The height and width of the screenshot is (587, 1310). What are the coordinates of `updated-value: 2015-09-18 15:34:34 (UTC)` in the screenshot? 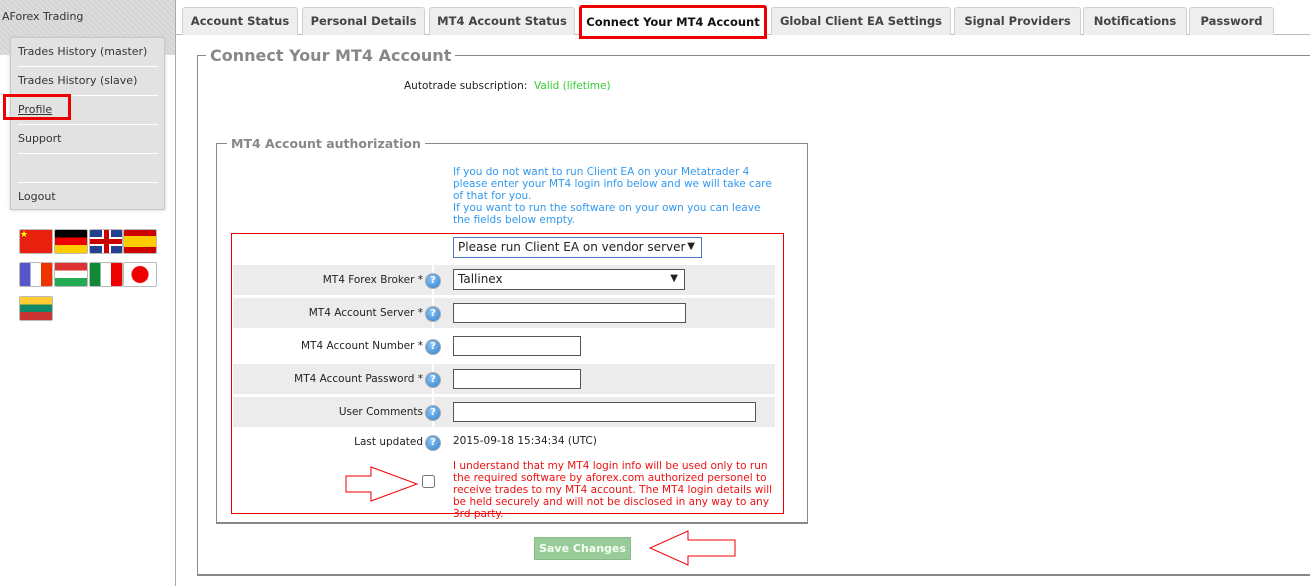 It's located at (525, 441).